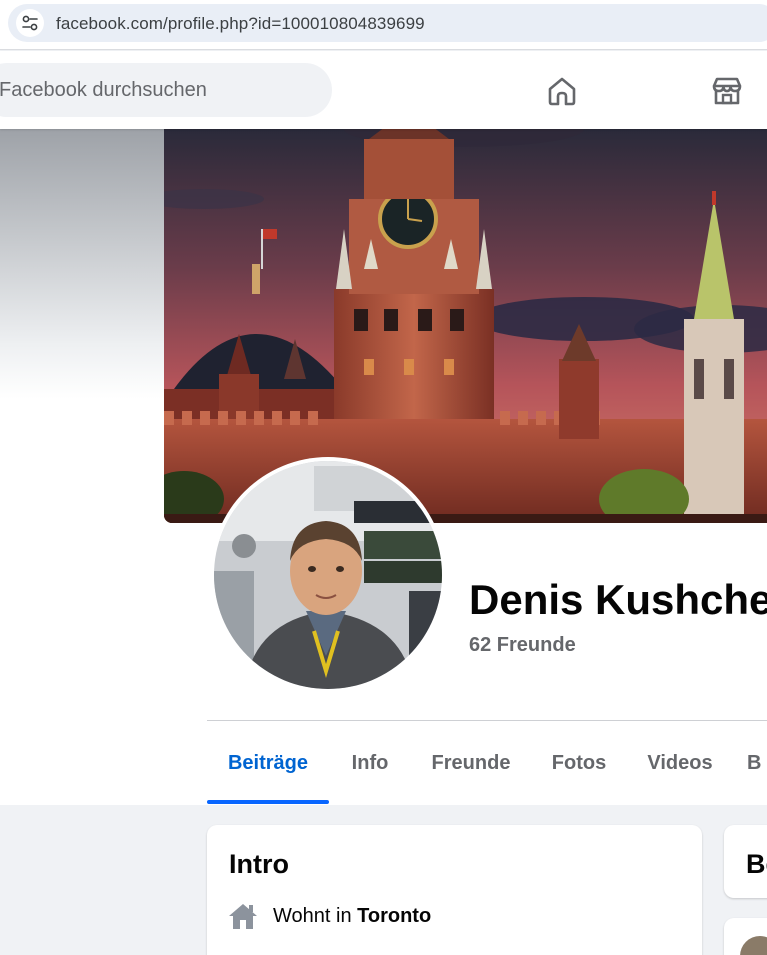  I want to click on tab-videos: Videos, so click(680, 763).